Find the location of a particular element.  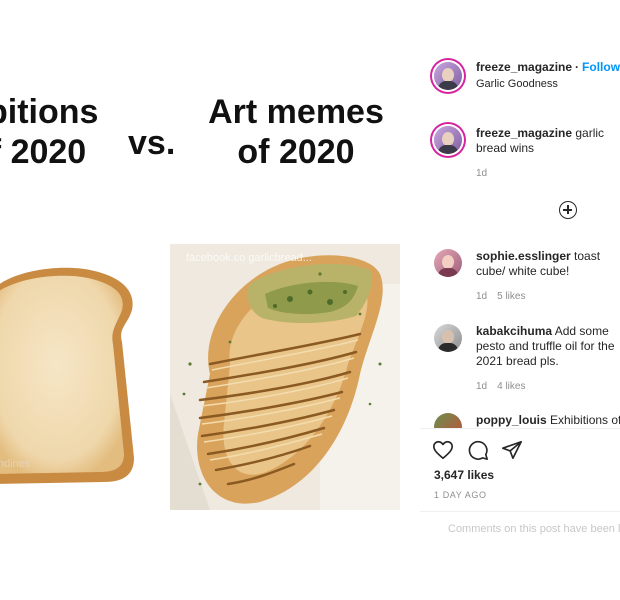

caption-text: freeze_magazine garlic bread wins is located at coordinates (548, 141).